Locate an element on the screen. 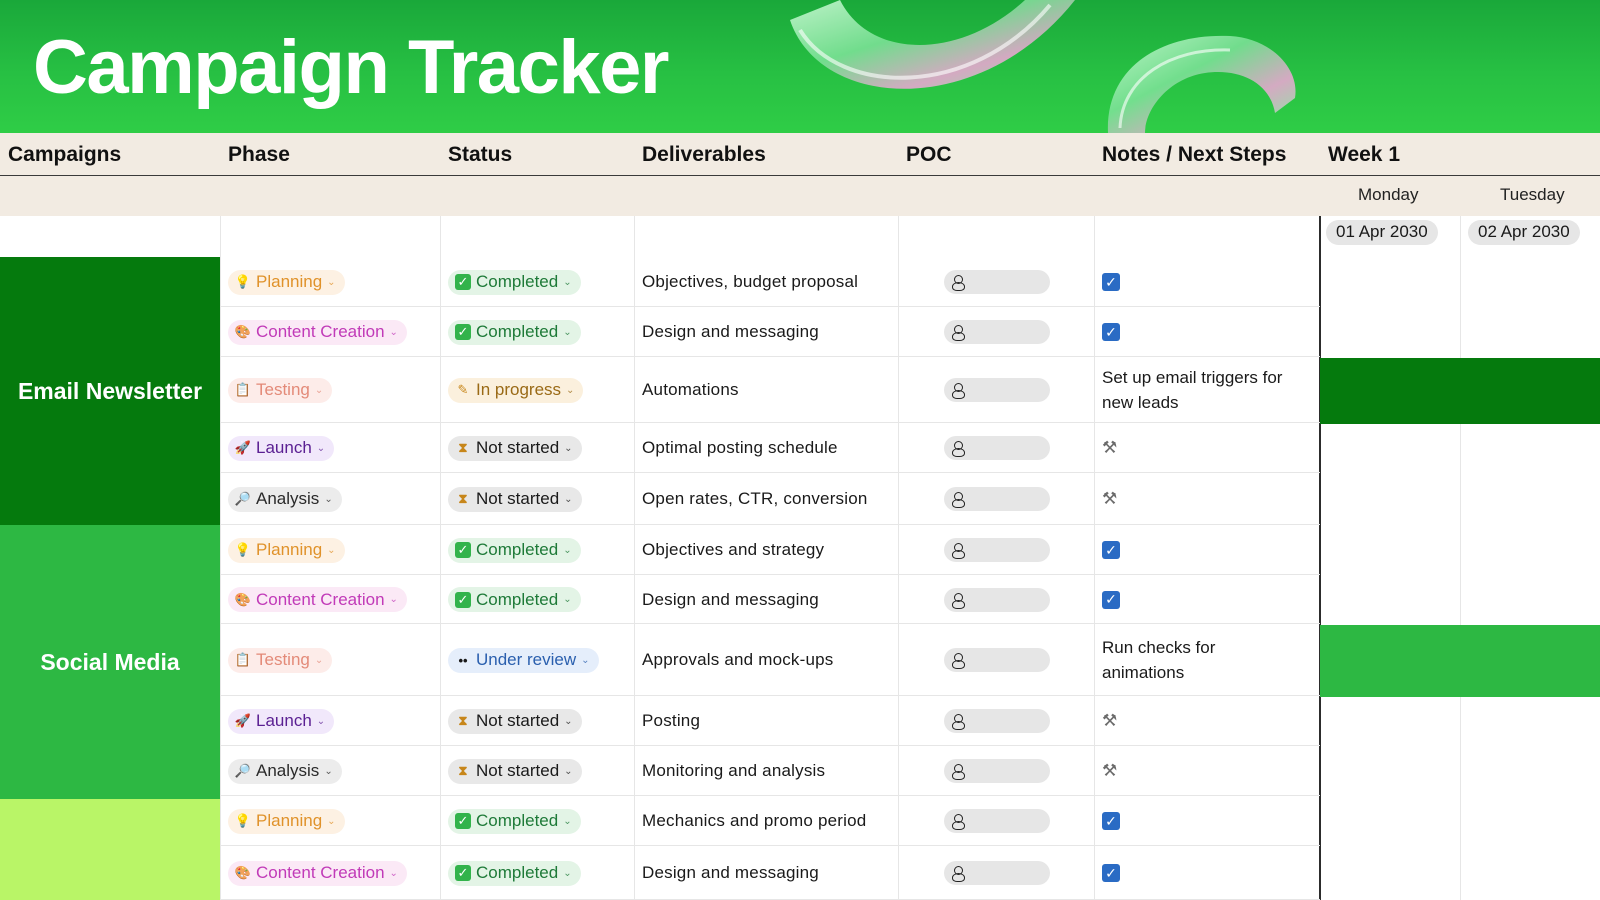 The height and width of the screenshot is (900, 1600). header-deliverables: Deliverables is located at coordinates (704, 155).